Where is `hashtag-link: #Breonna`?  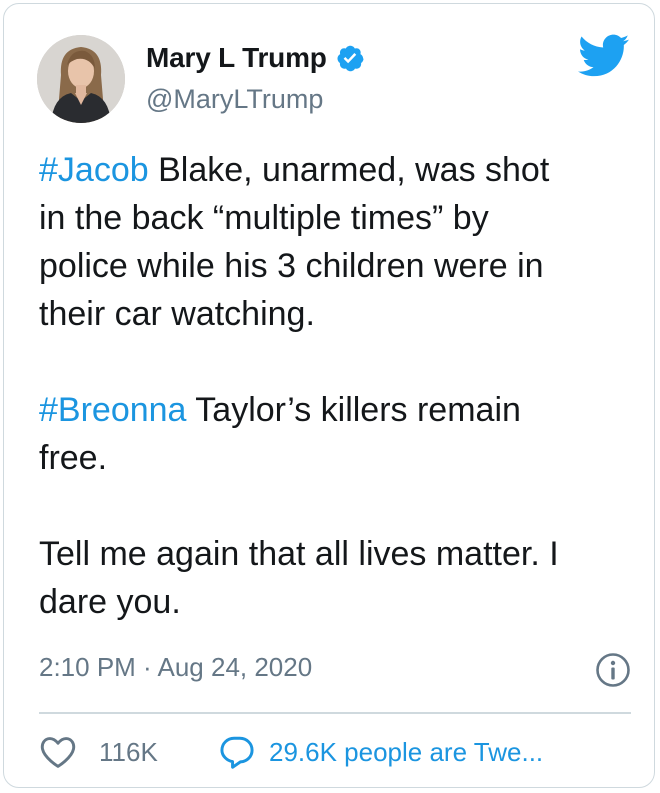 hashtag-link: #Breonna is located at coordinates (112, 410).